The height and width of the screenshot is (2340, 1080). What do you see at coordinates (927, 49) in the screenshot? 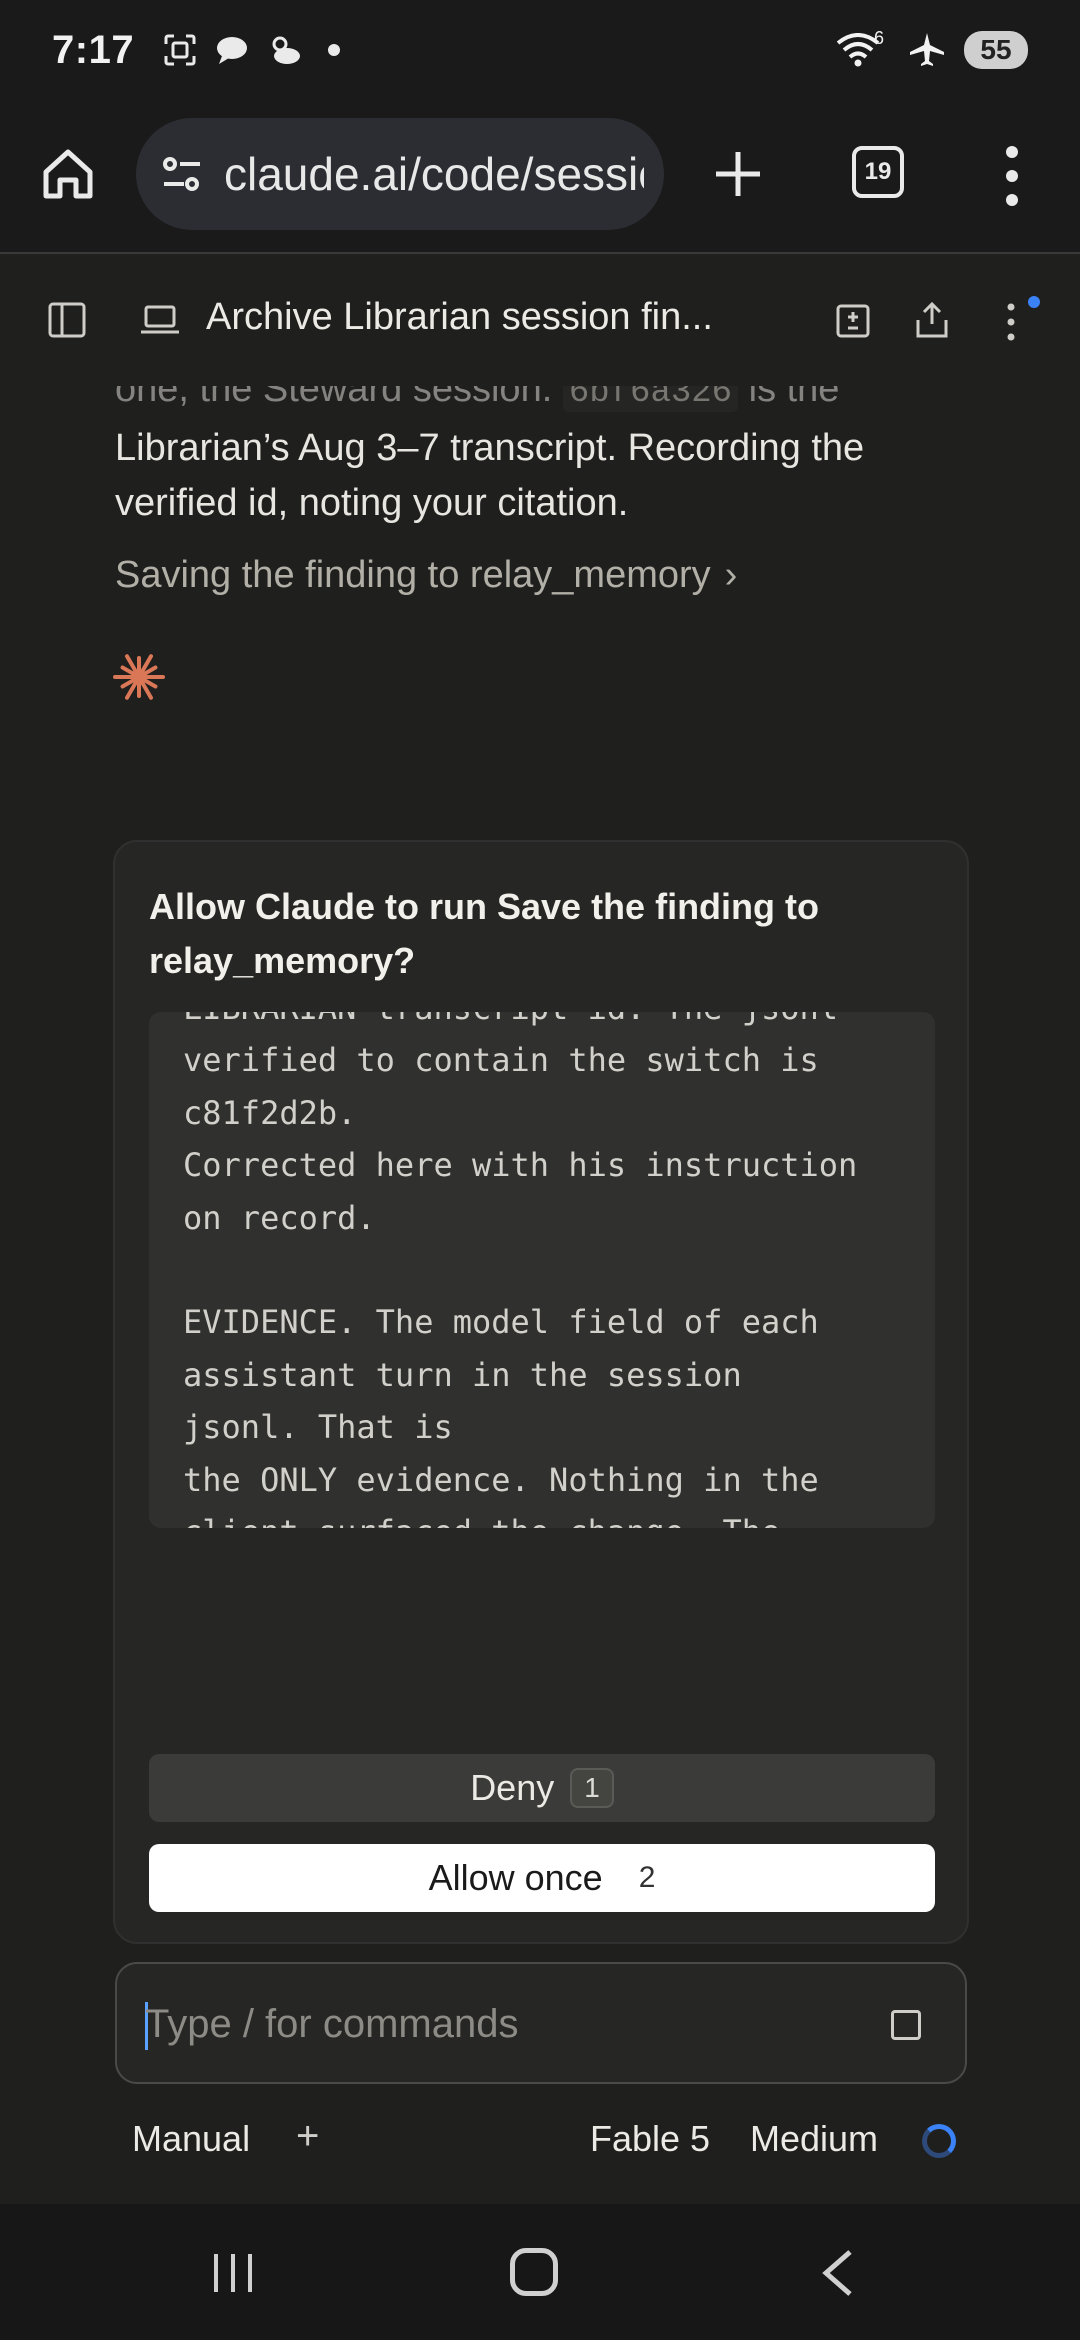
I see `airplane-icon` at bounding box center [927, 49].